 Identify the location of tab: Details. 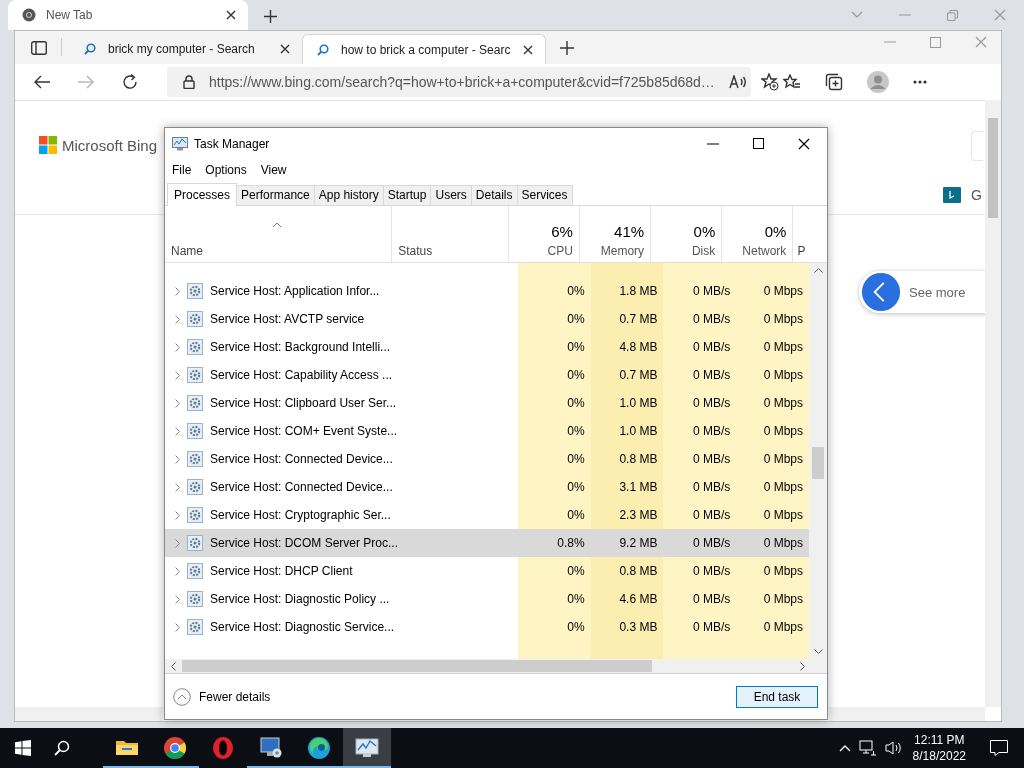
(494, 195).